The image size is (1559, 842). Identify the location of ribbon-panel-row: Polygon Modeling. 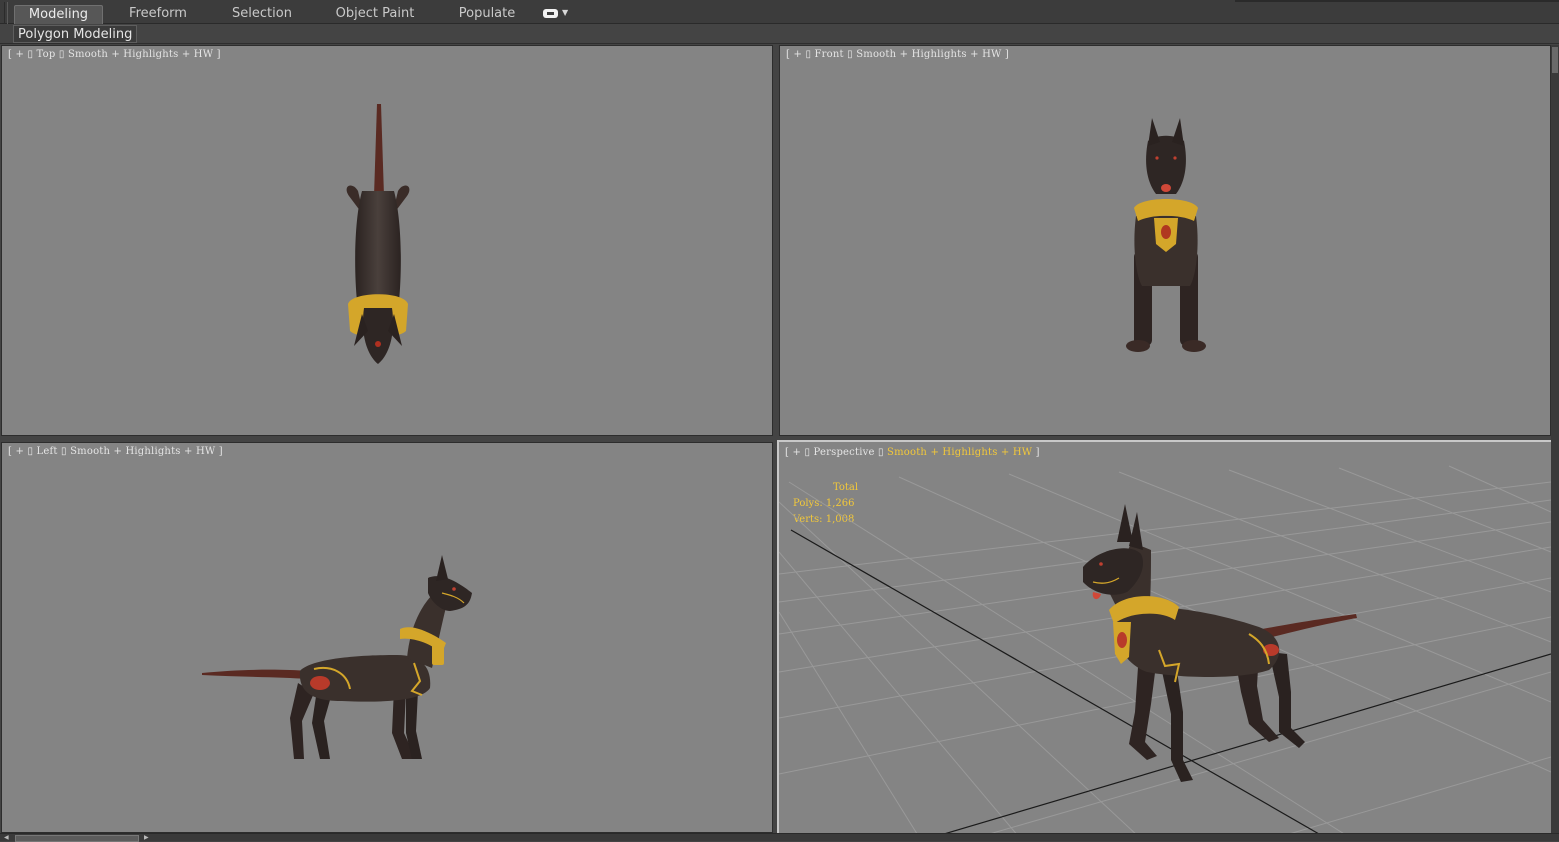
(779, 34).